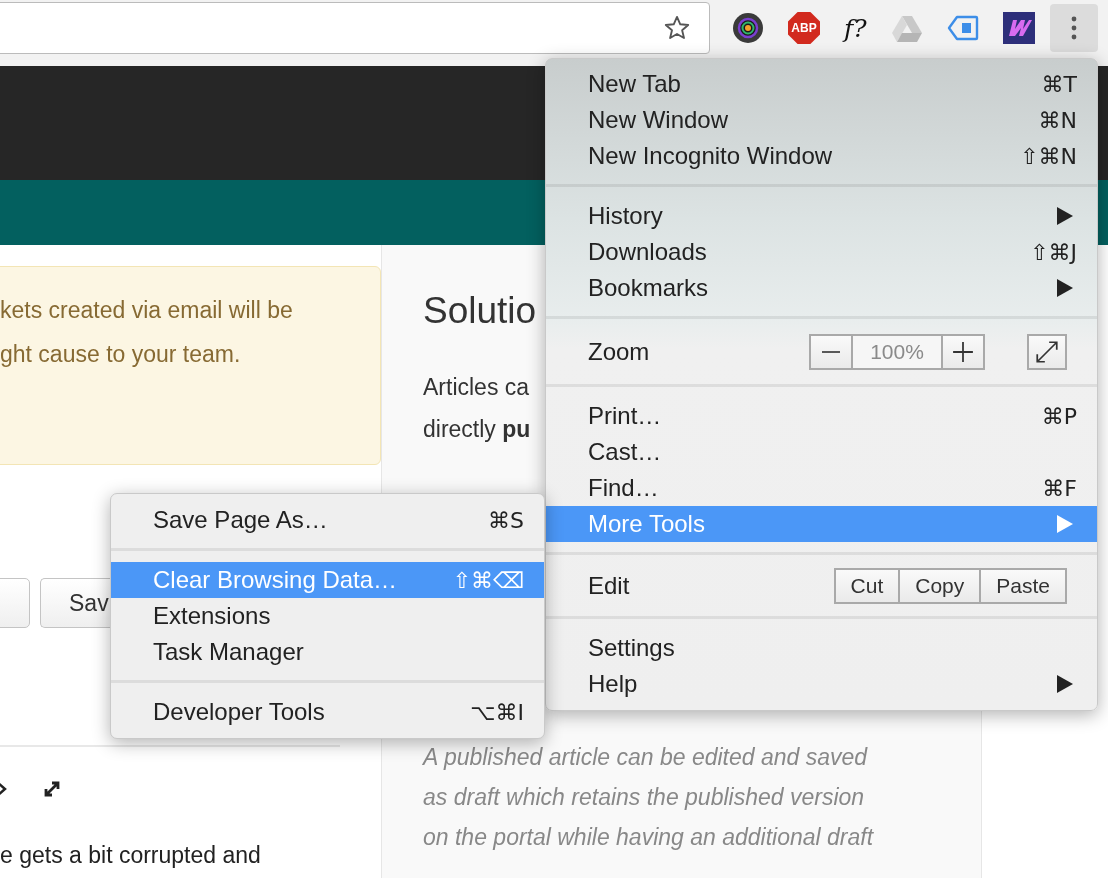 Image resolution: width=1108 pixels, height=878 pixels. Describe the element at coordinates (677, 28) in the screenshot. I see `star-icon` at that location.